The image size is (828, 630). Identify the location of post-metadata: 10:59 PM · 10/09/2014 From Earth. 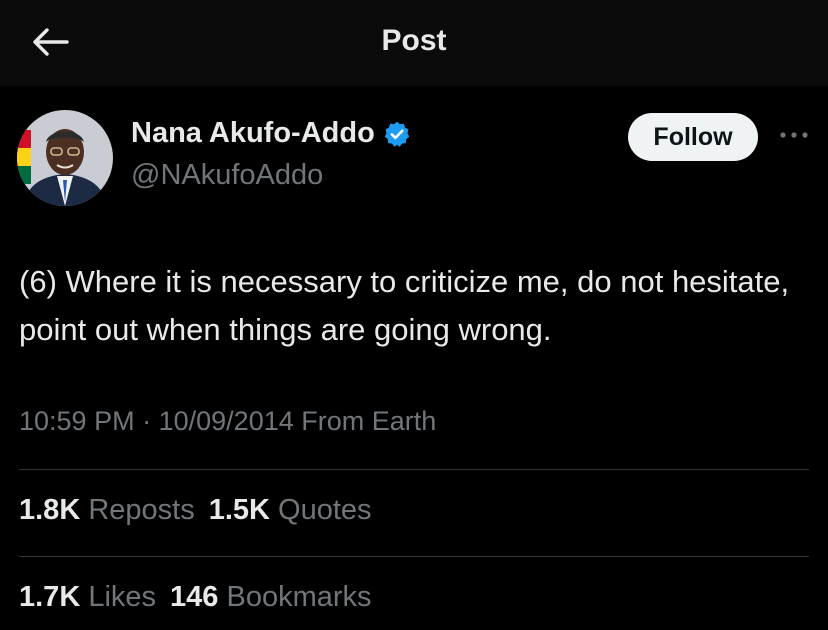
(227, 421).